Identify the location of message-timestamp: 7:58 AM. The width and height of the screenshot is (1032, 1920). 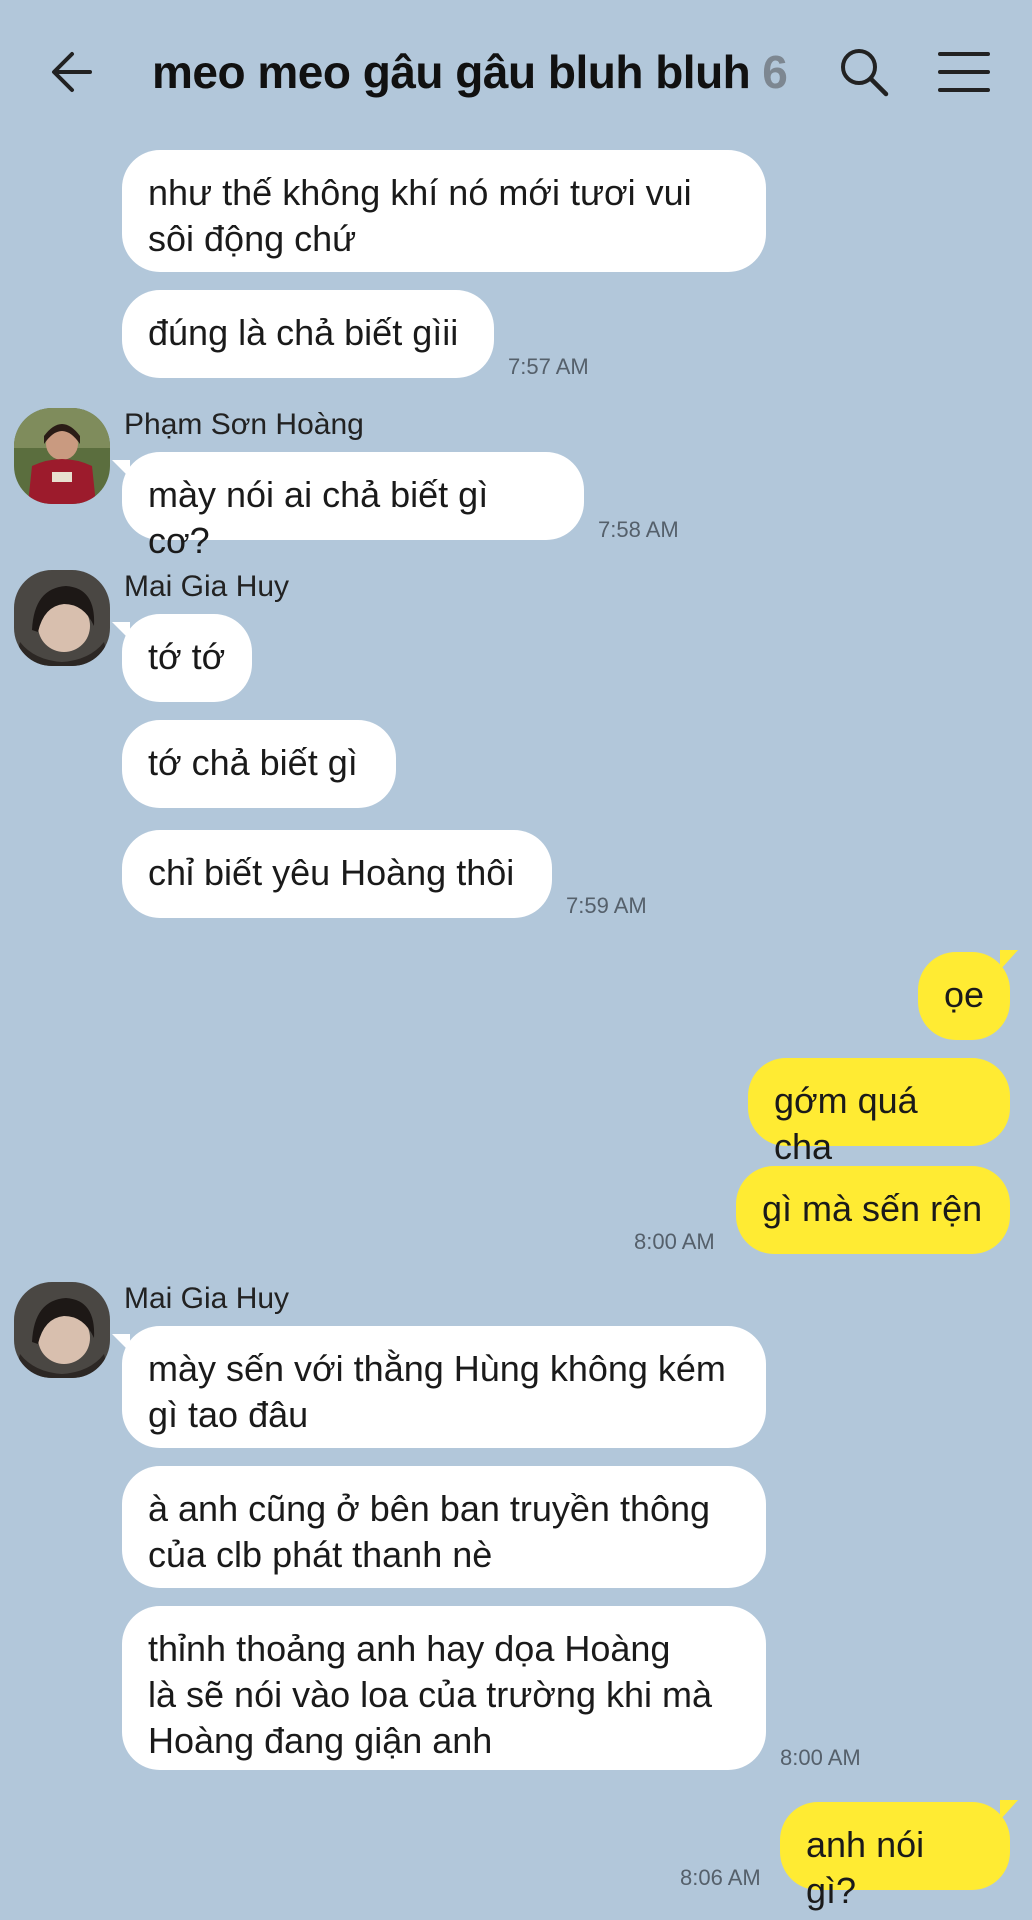
(638, 529).